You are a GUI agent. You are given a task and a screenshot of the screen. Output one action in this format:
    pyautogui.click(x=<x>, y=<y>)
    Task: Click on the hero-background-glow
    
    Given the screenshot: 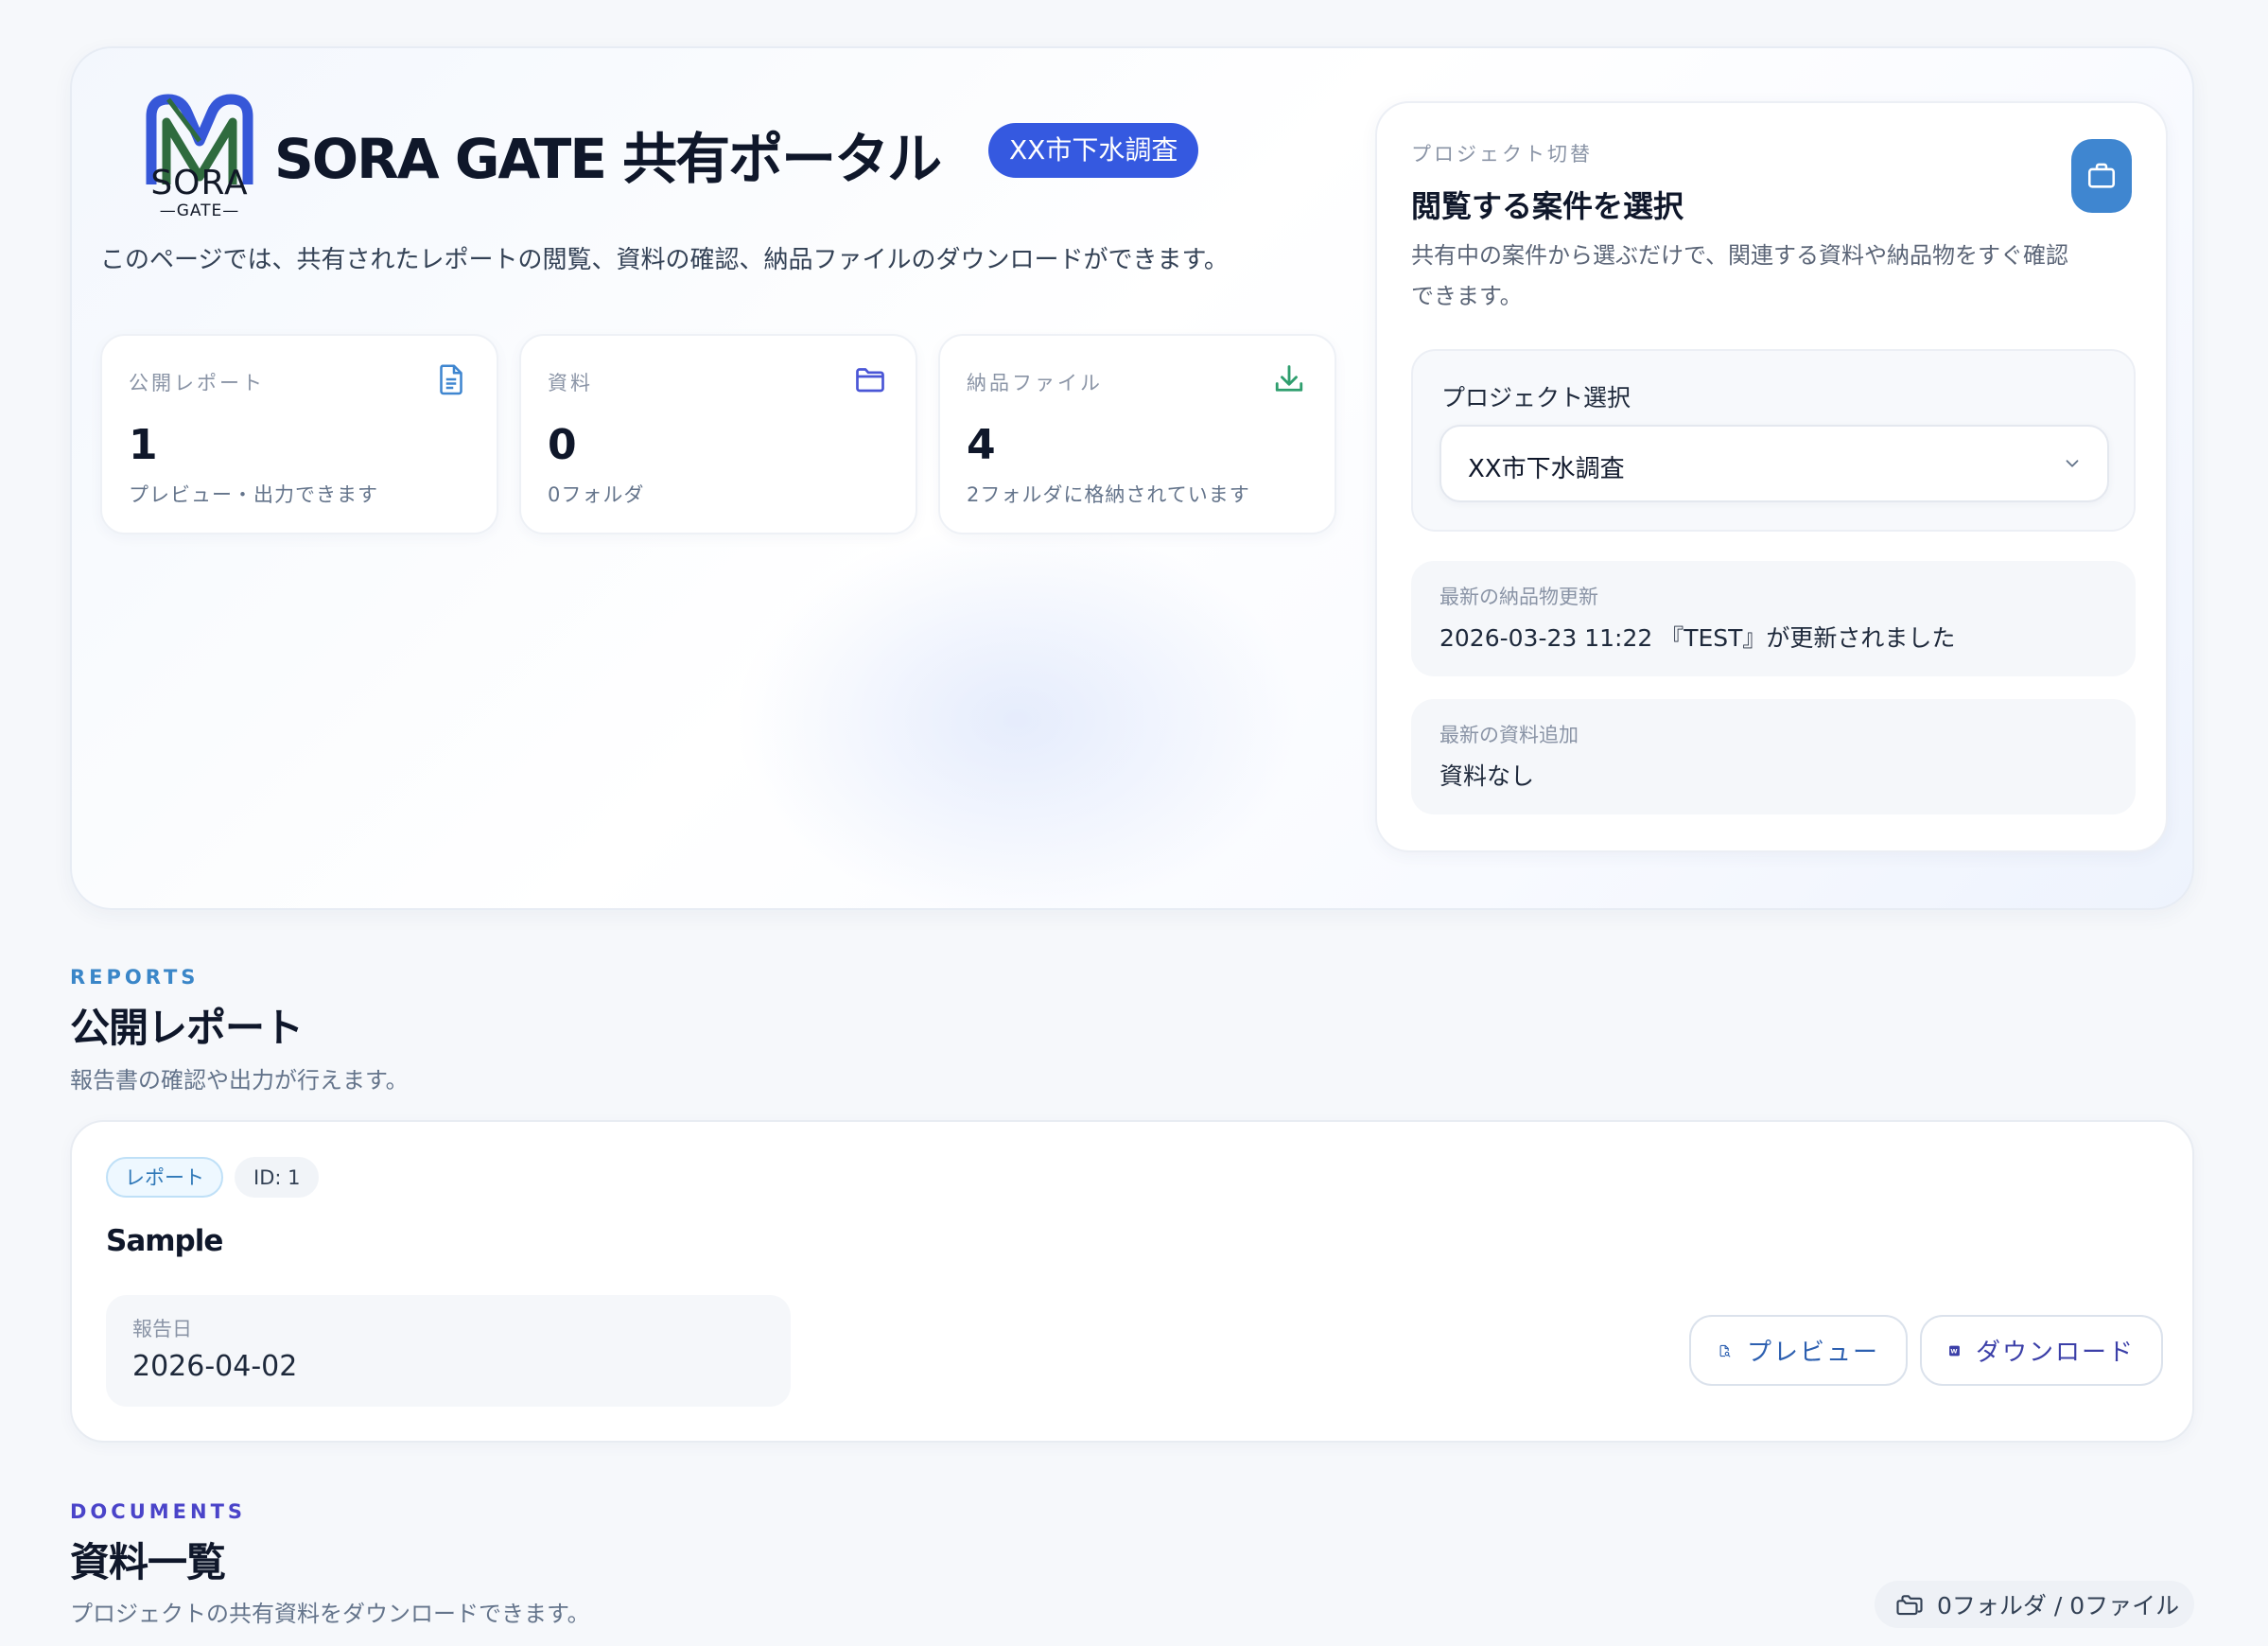 What is the action you would take?
    pyautogui.click(x=1017, y=714)
    